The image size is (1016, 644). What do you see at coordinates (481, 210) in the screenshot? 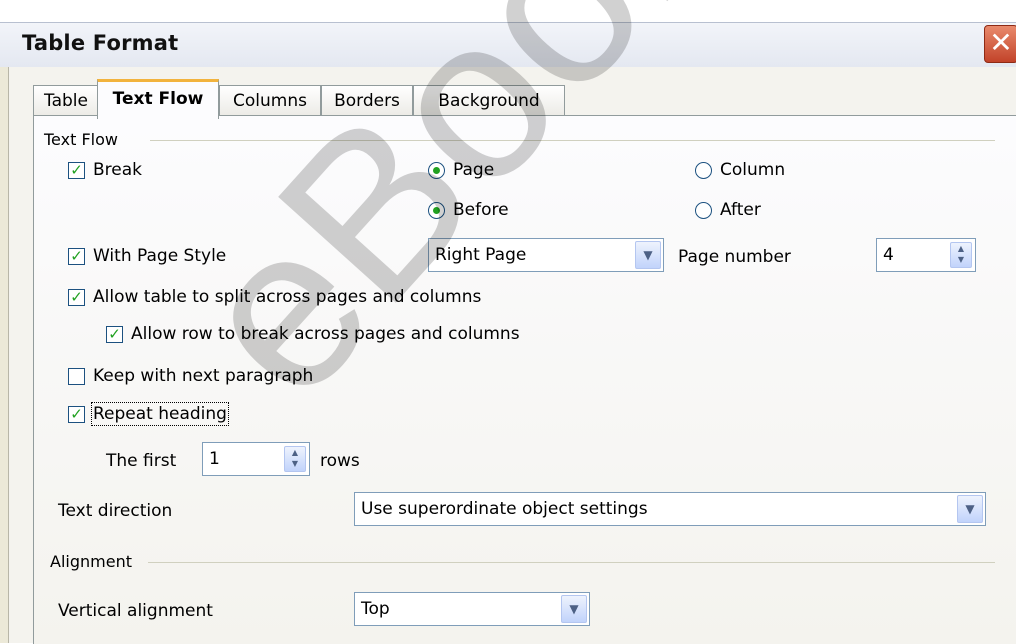
I see `before-radio-label: Before` at bounding box center [481, 210].